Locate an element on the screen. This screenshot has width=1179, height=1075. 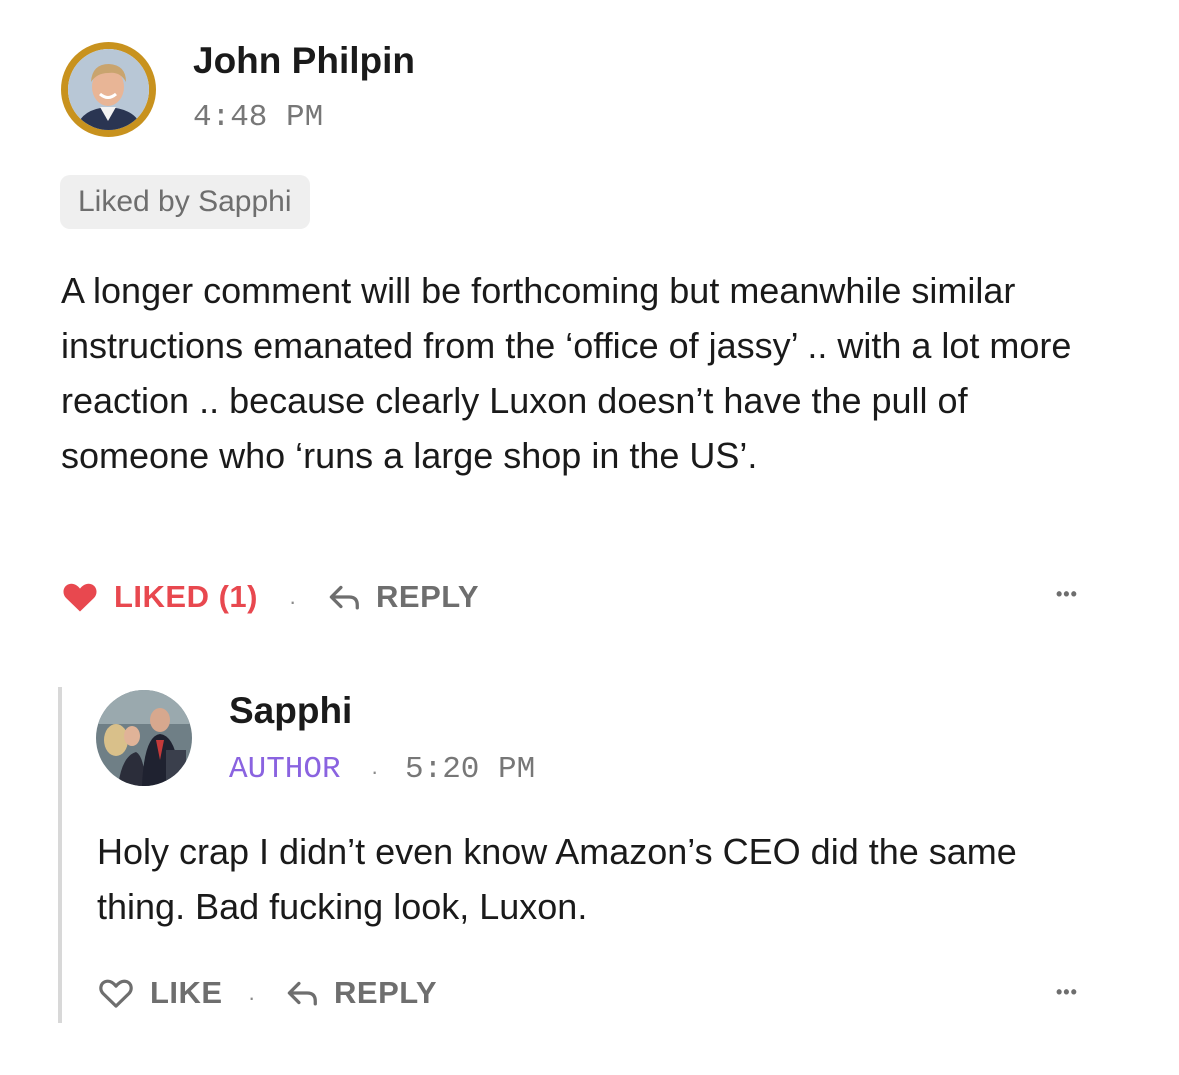
reply-like-label: LIKE is located at coordinates (186, 992).